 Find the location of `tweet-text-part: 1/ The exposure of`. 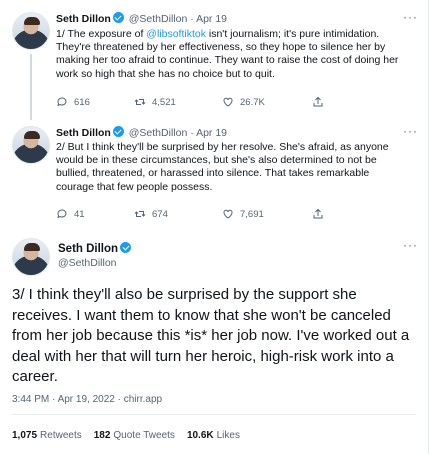

tweet-text-part: 1/ The exposure of is located at coordinates (101, 34).